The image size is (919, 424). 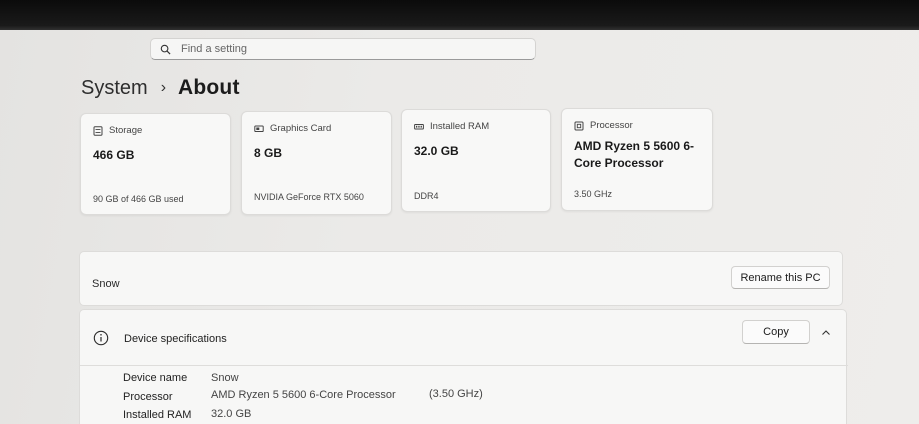 I want to click on spec-label-device-name: Device name, so click(x=155, y=378).